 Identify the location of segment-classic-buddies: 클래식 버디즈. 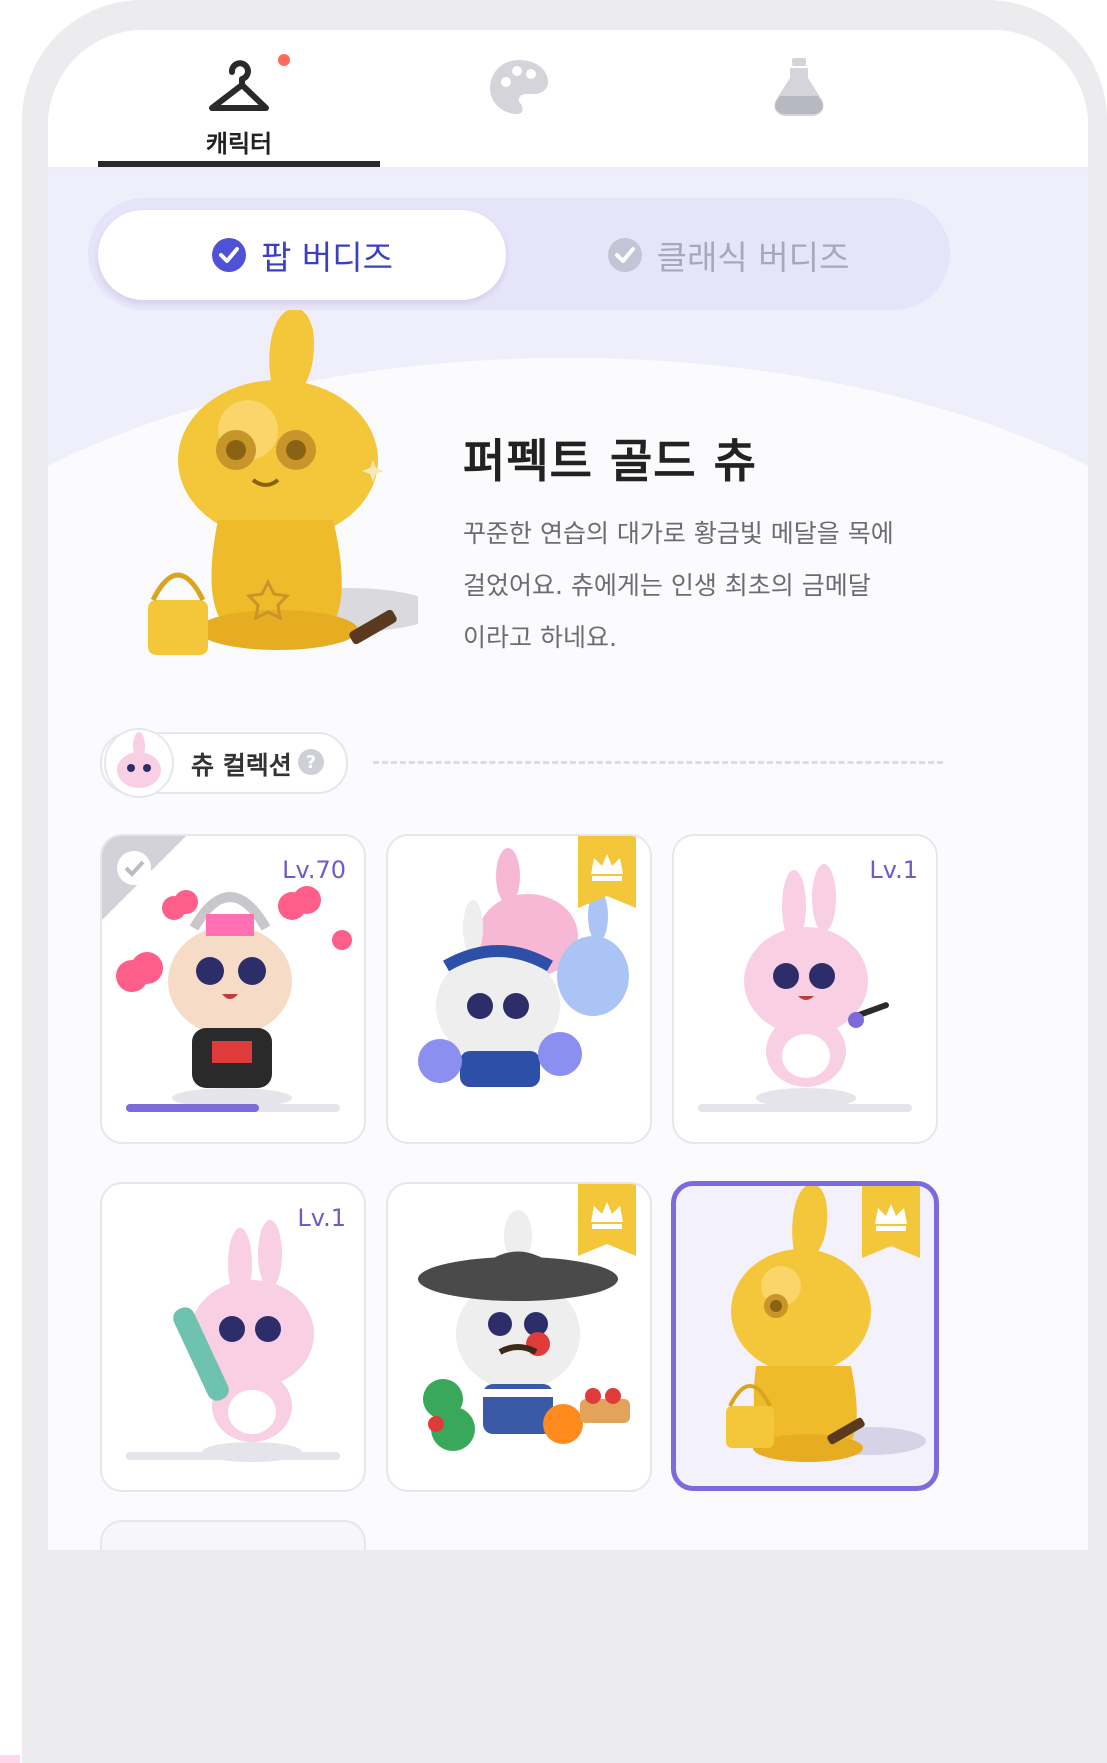
(728, 255).